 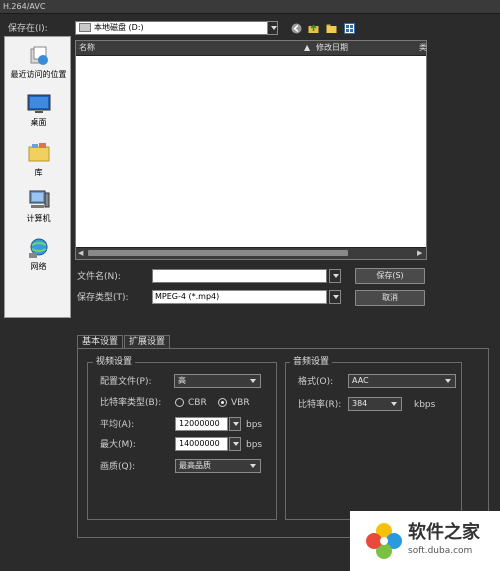 I want to click on place-label: 桌面, so click(x=38, y=122).